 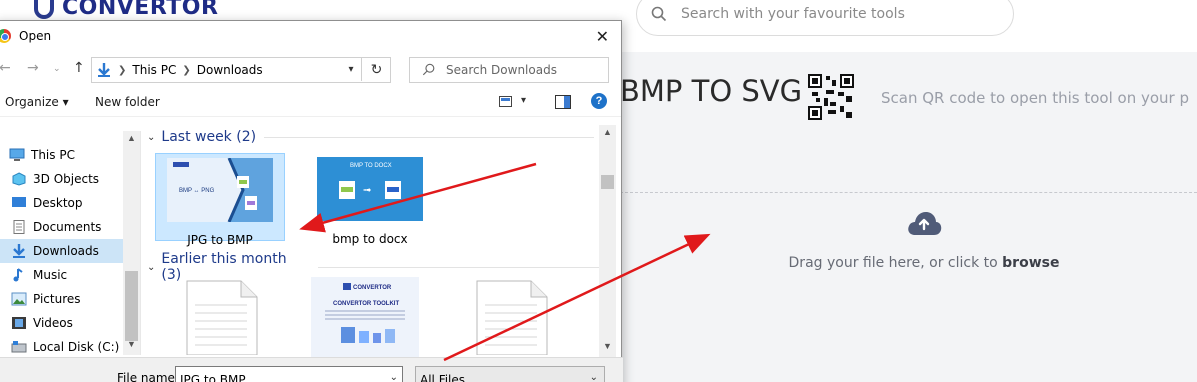 I want to click on nav-item-videos: Videos, so click(x=70, y=323).